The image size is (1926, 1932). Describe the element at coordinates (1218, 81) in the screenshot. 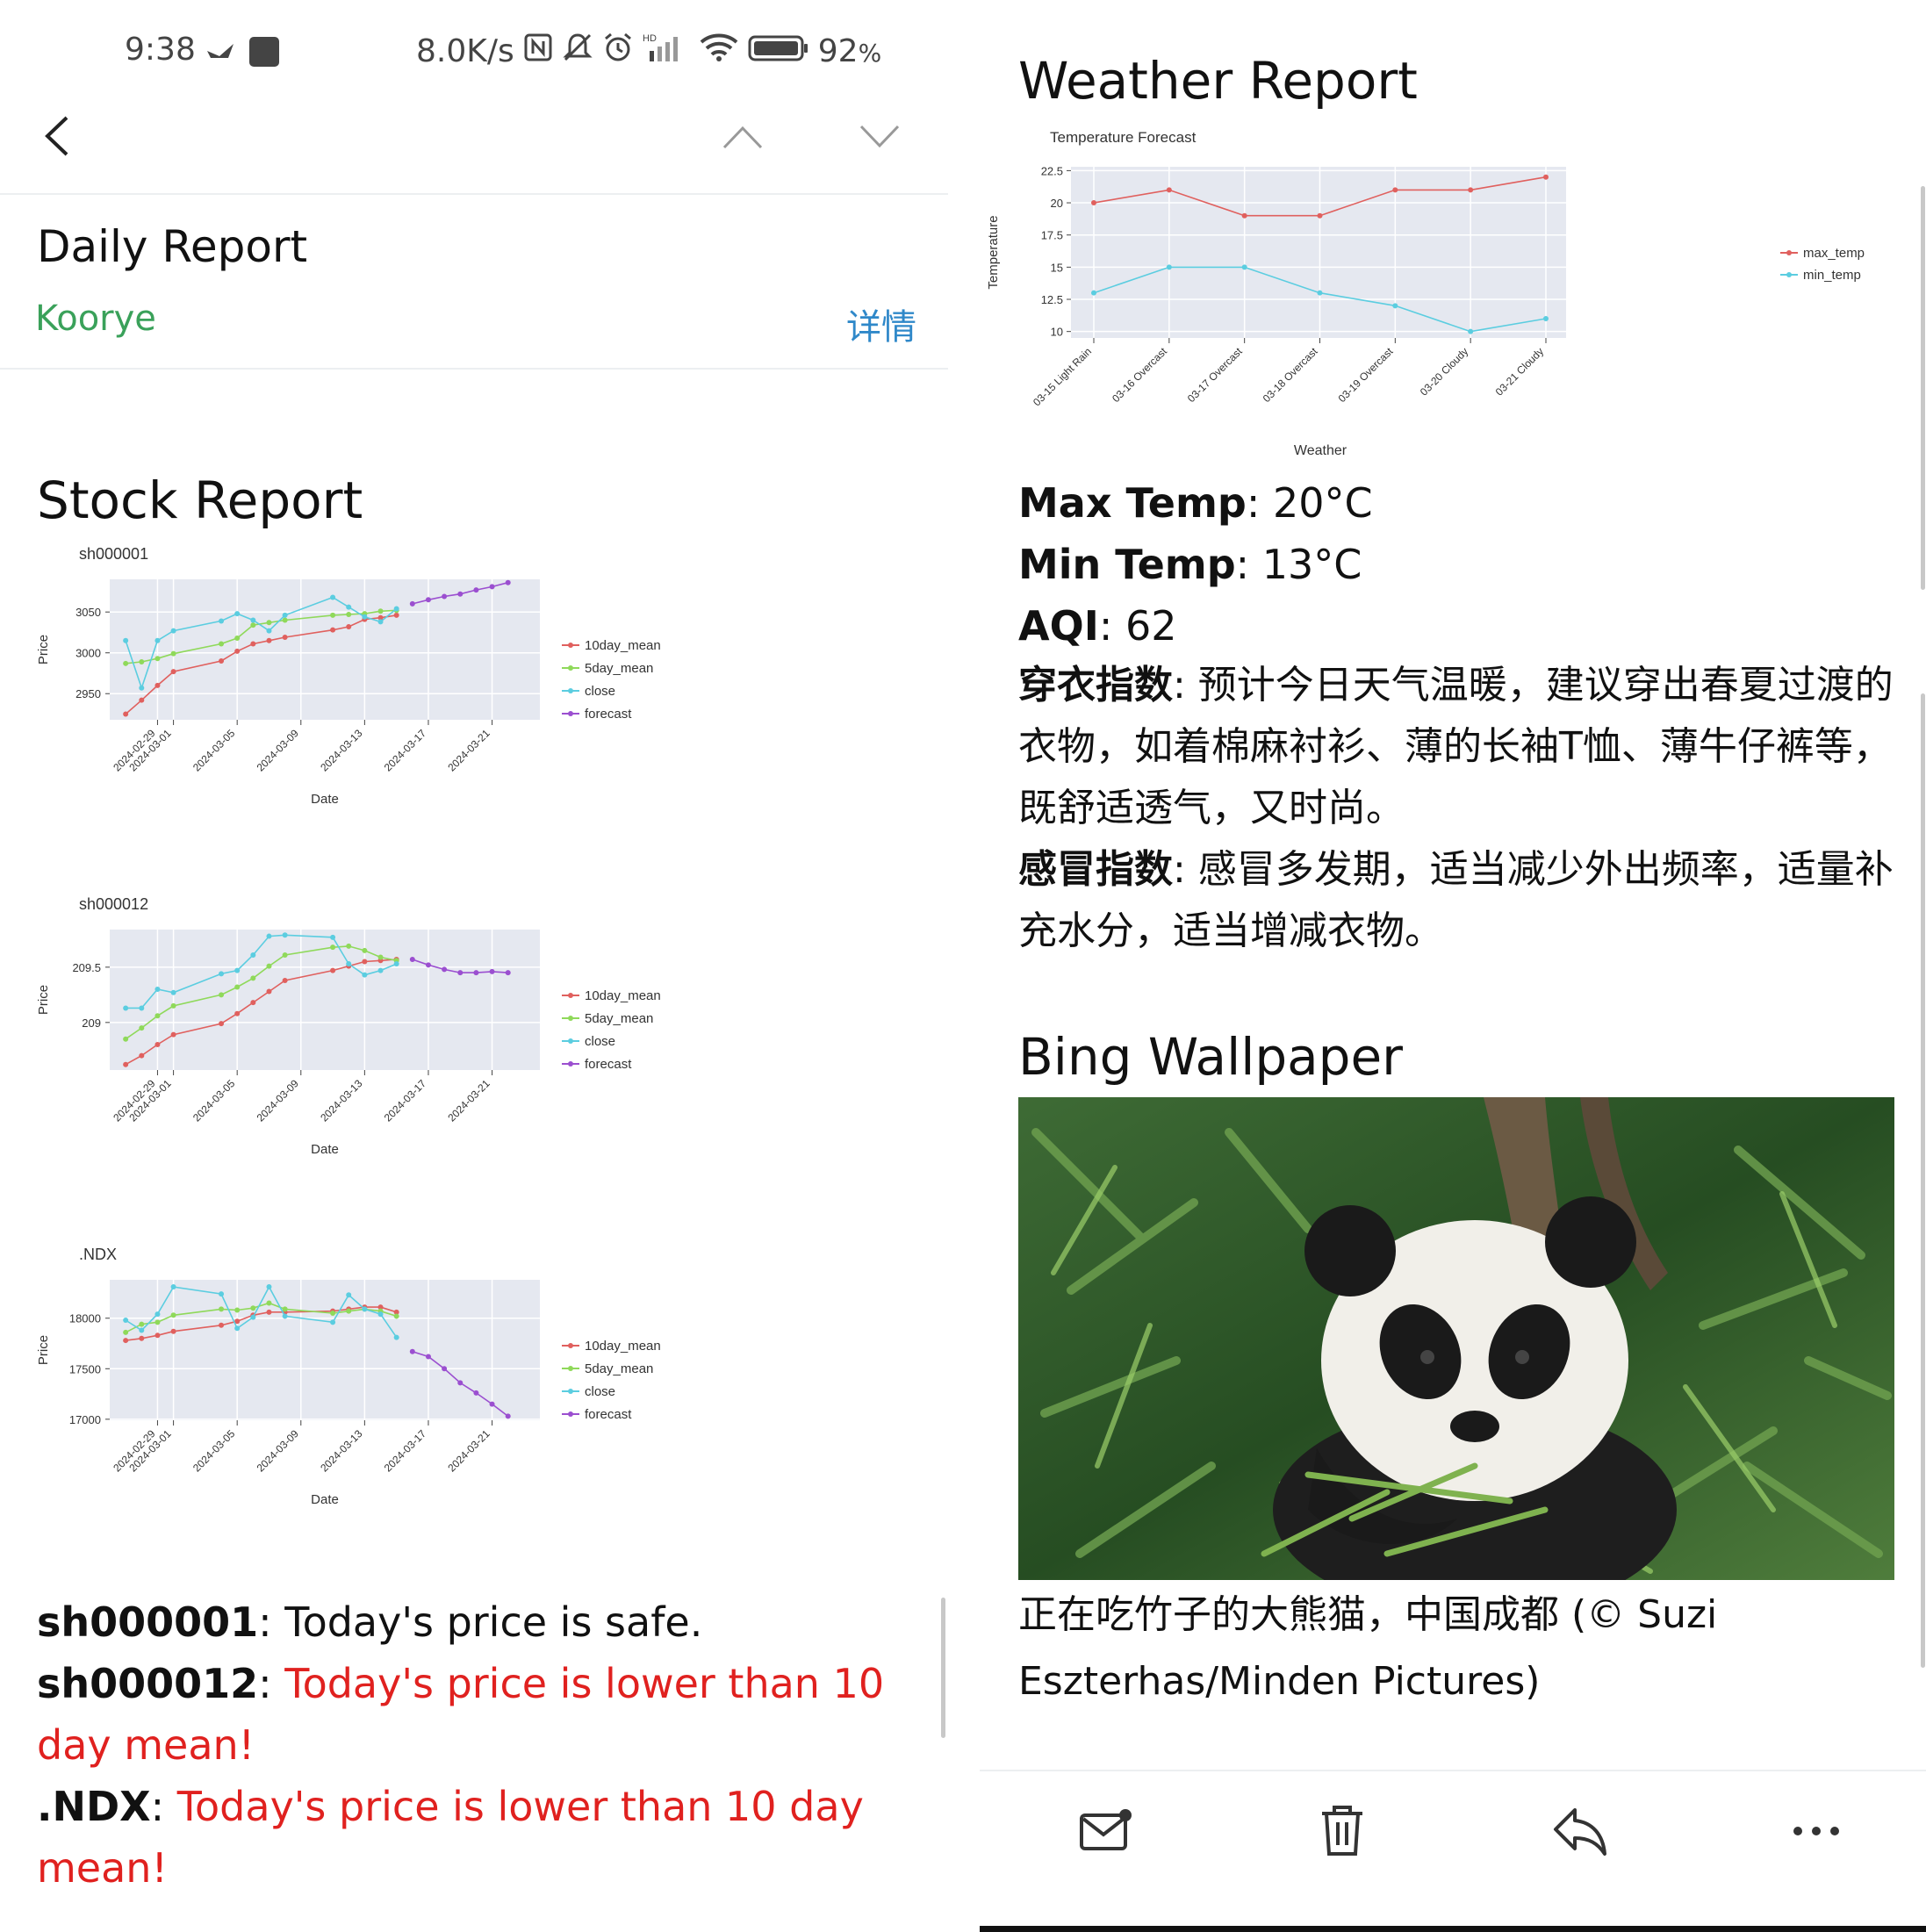

I see `weather-report-title: Weather Report` at that location.